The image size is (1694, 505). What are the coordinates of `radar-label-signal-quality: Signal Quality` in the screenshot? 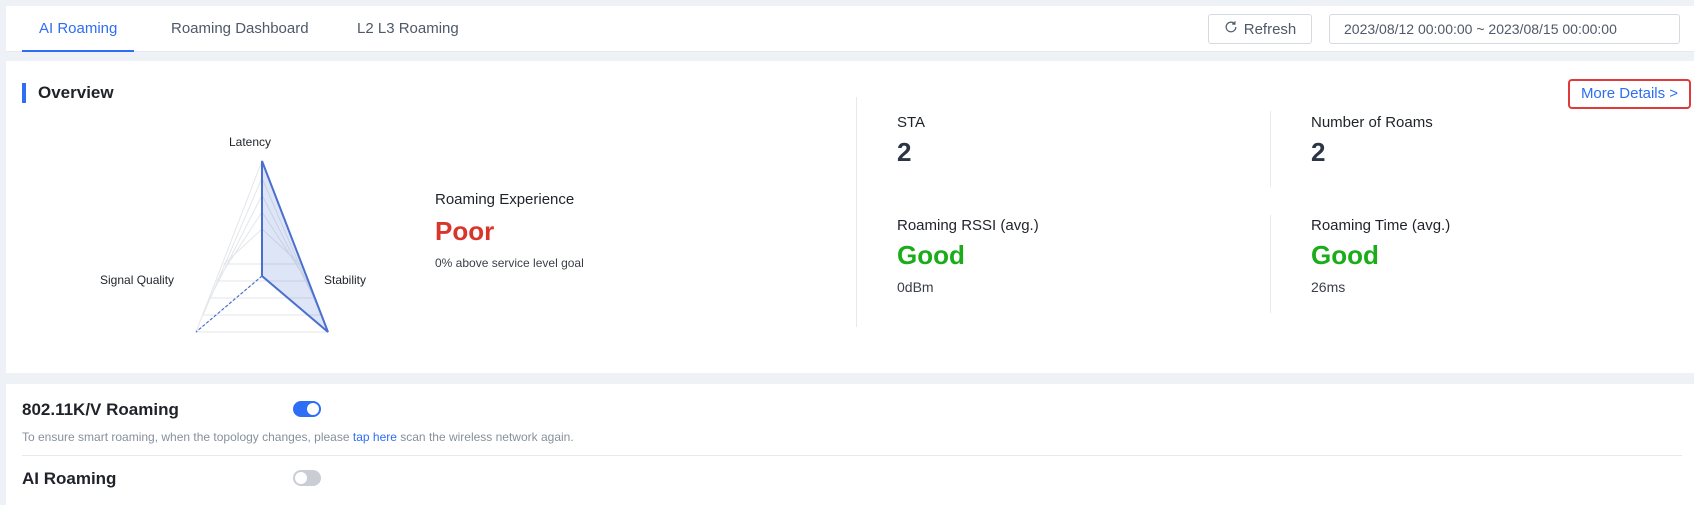 It's located at (137, 280).